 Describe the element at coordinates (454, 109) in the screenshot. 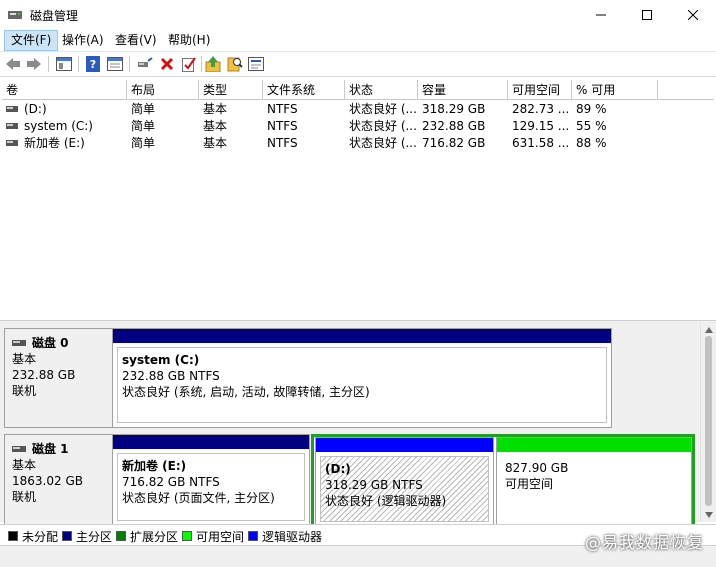

I see `volume-capacity: 318.29 GB` at that location.